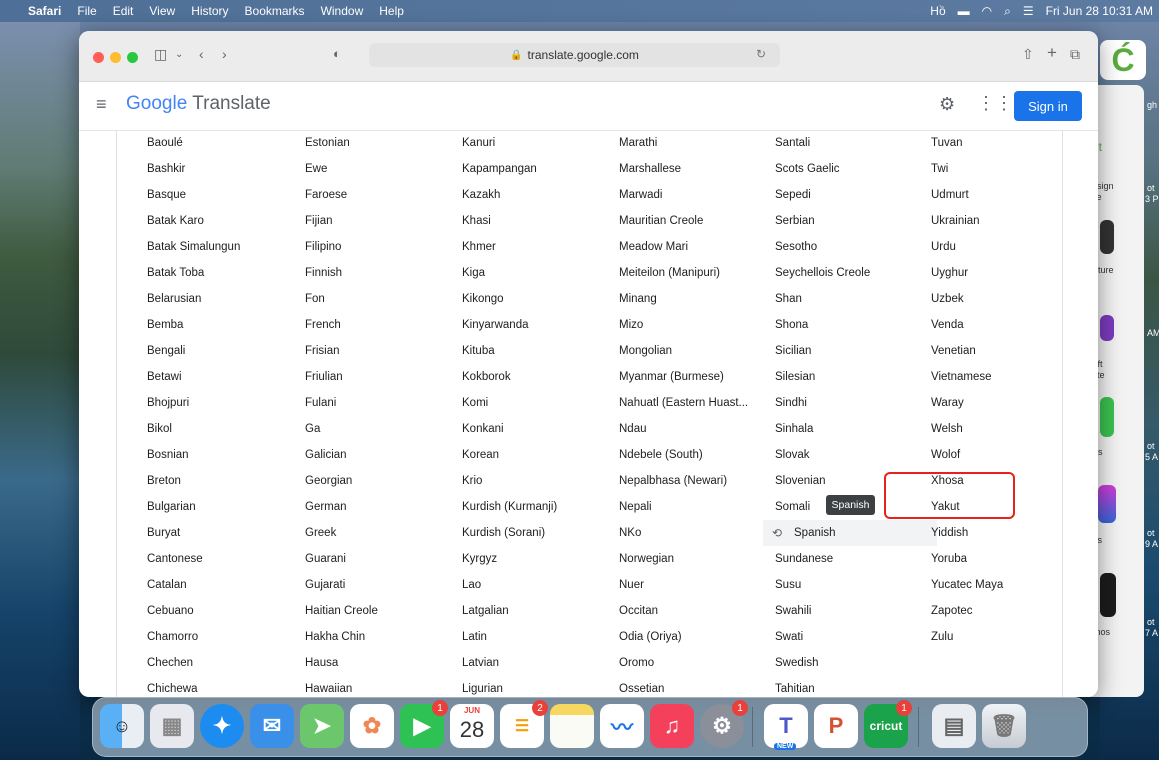 This screenshot has width=1159, height=760. Describe the element at coordinates (536, 455) in the screenshot. I see `language-option: Korean` at that location.